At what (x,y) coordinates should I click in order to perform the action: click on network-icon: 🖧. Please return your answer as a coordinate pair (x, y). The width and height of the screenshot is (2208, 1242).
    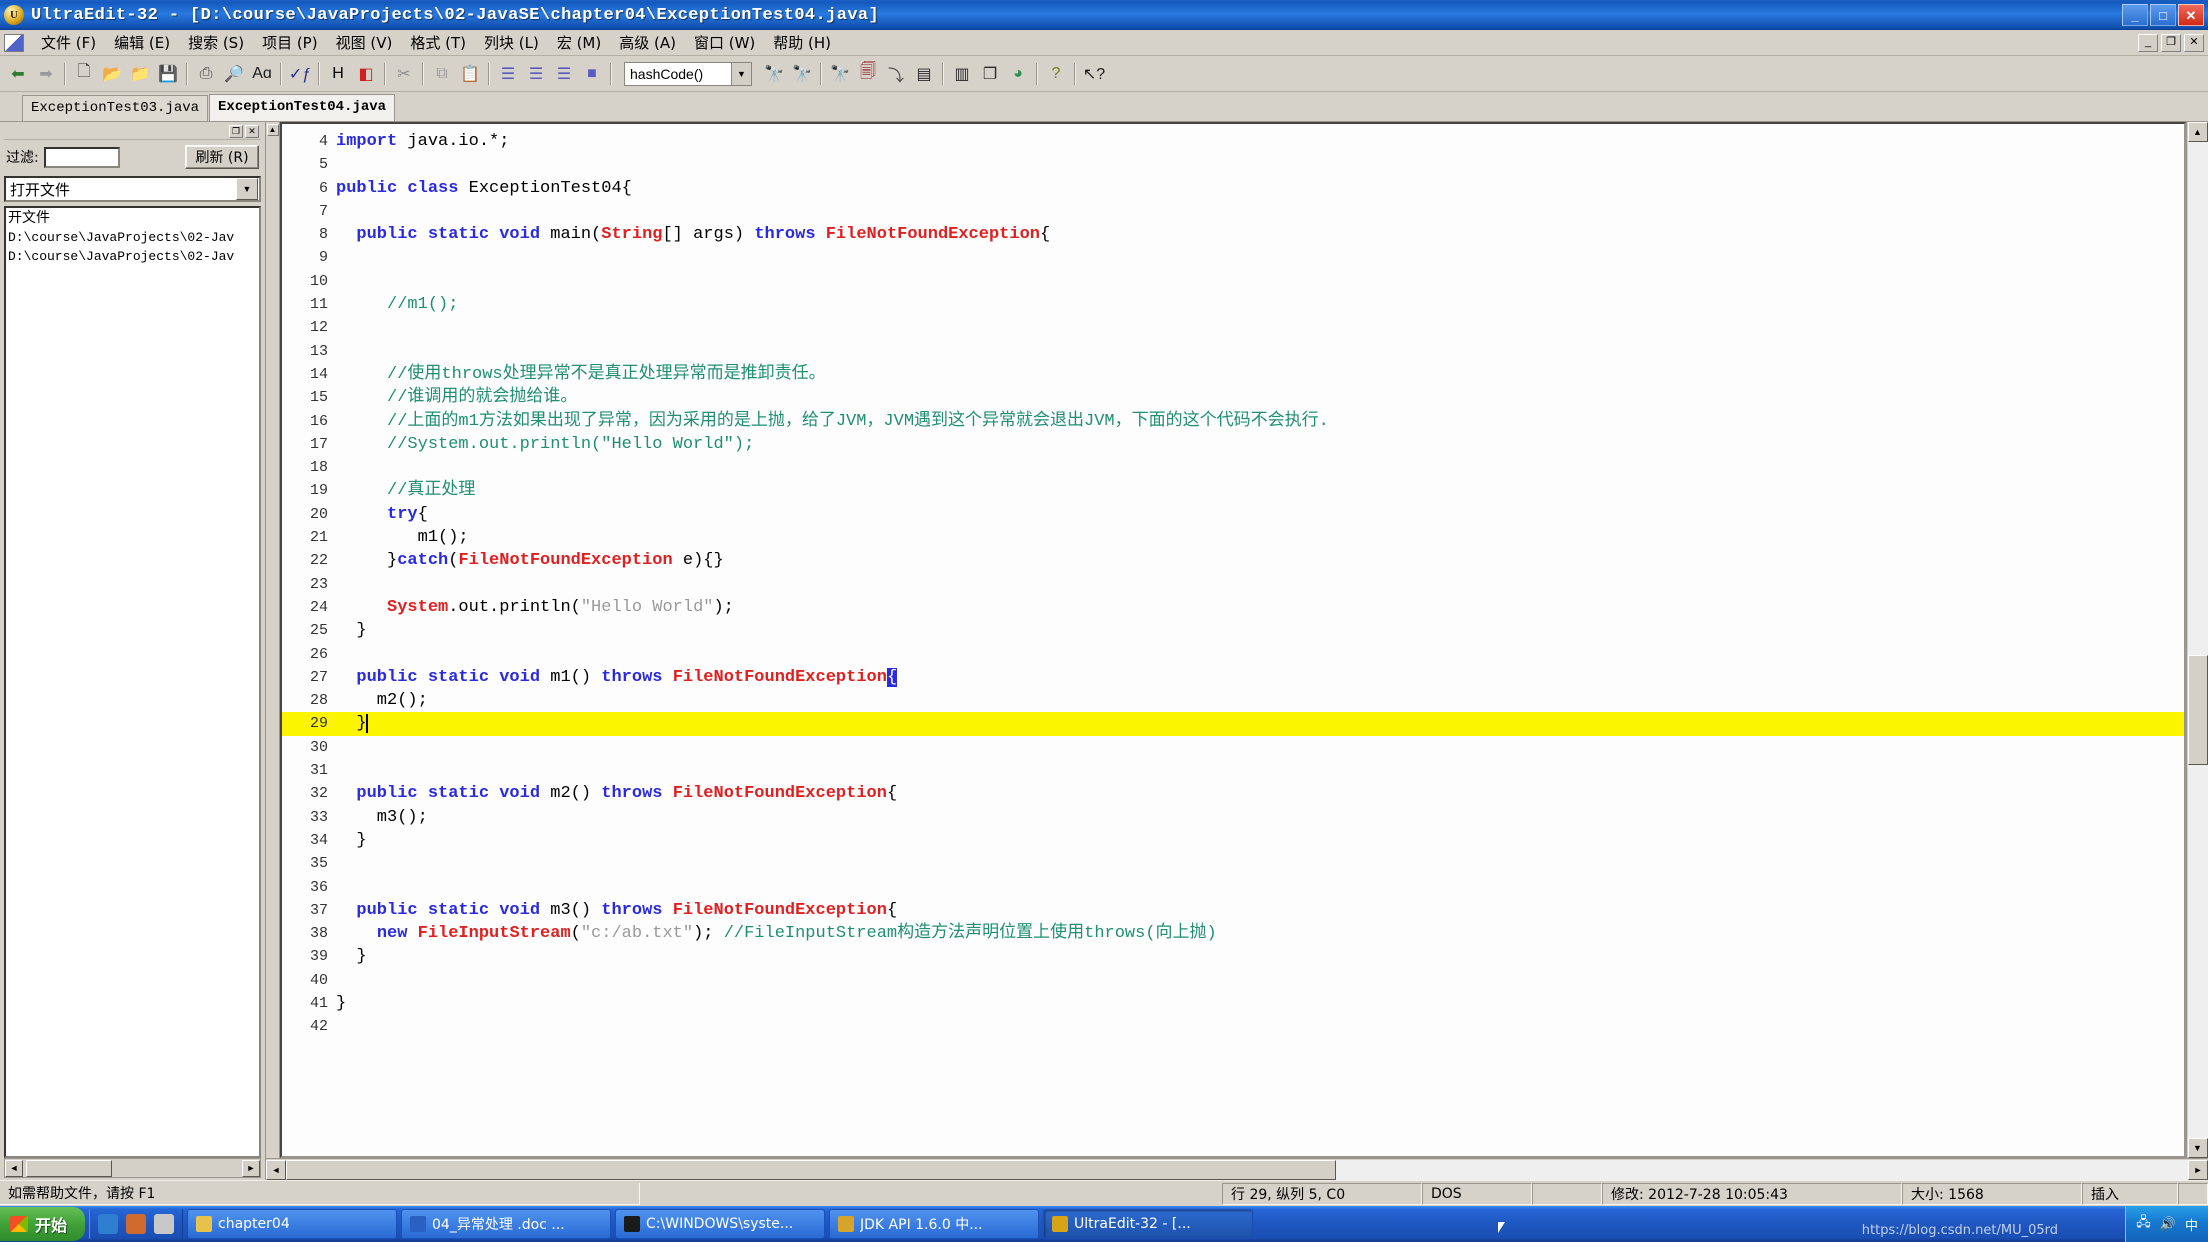
    Looking at the image, I should click on (2143, 1224).